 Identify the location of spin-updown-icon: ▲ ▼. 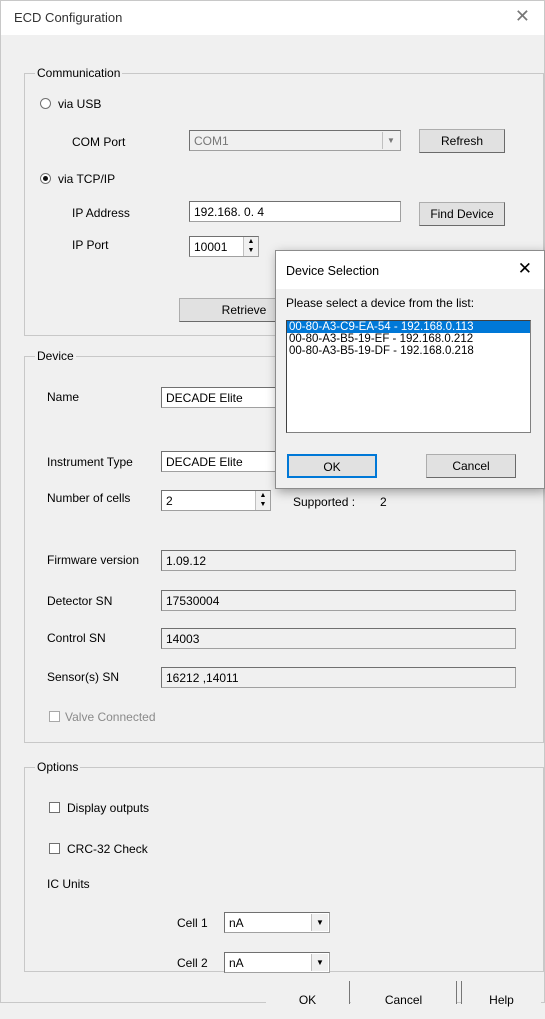
(250, 246).